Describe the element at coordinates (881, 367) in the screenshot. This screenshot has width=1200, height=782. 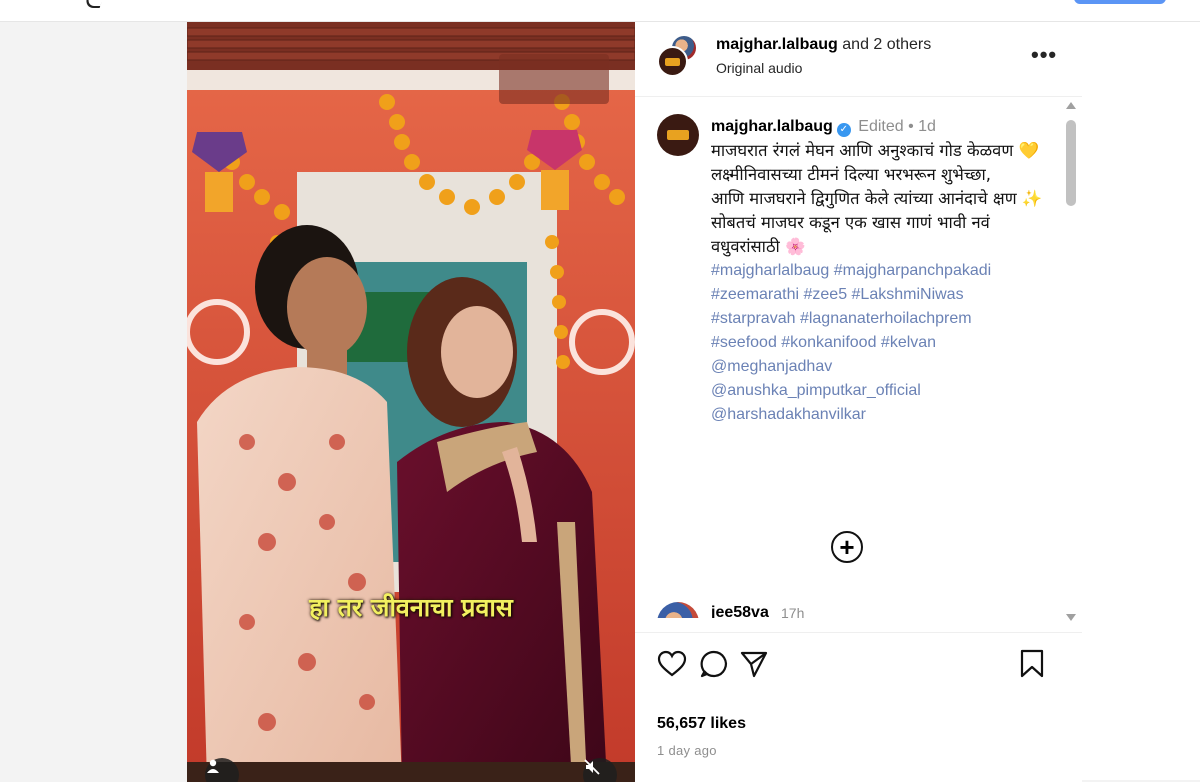
I see `mention-link: @meghanjadhav` at that location.